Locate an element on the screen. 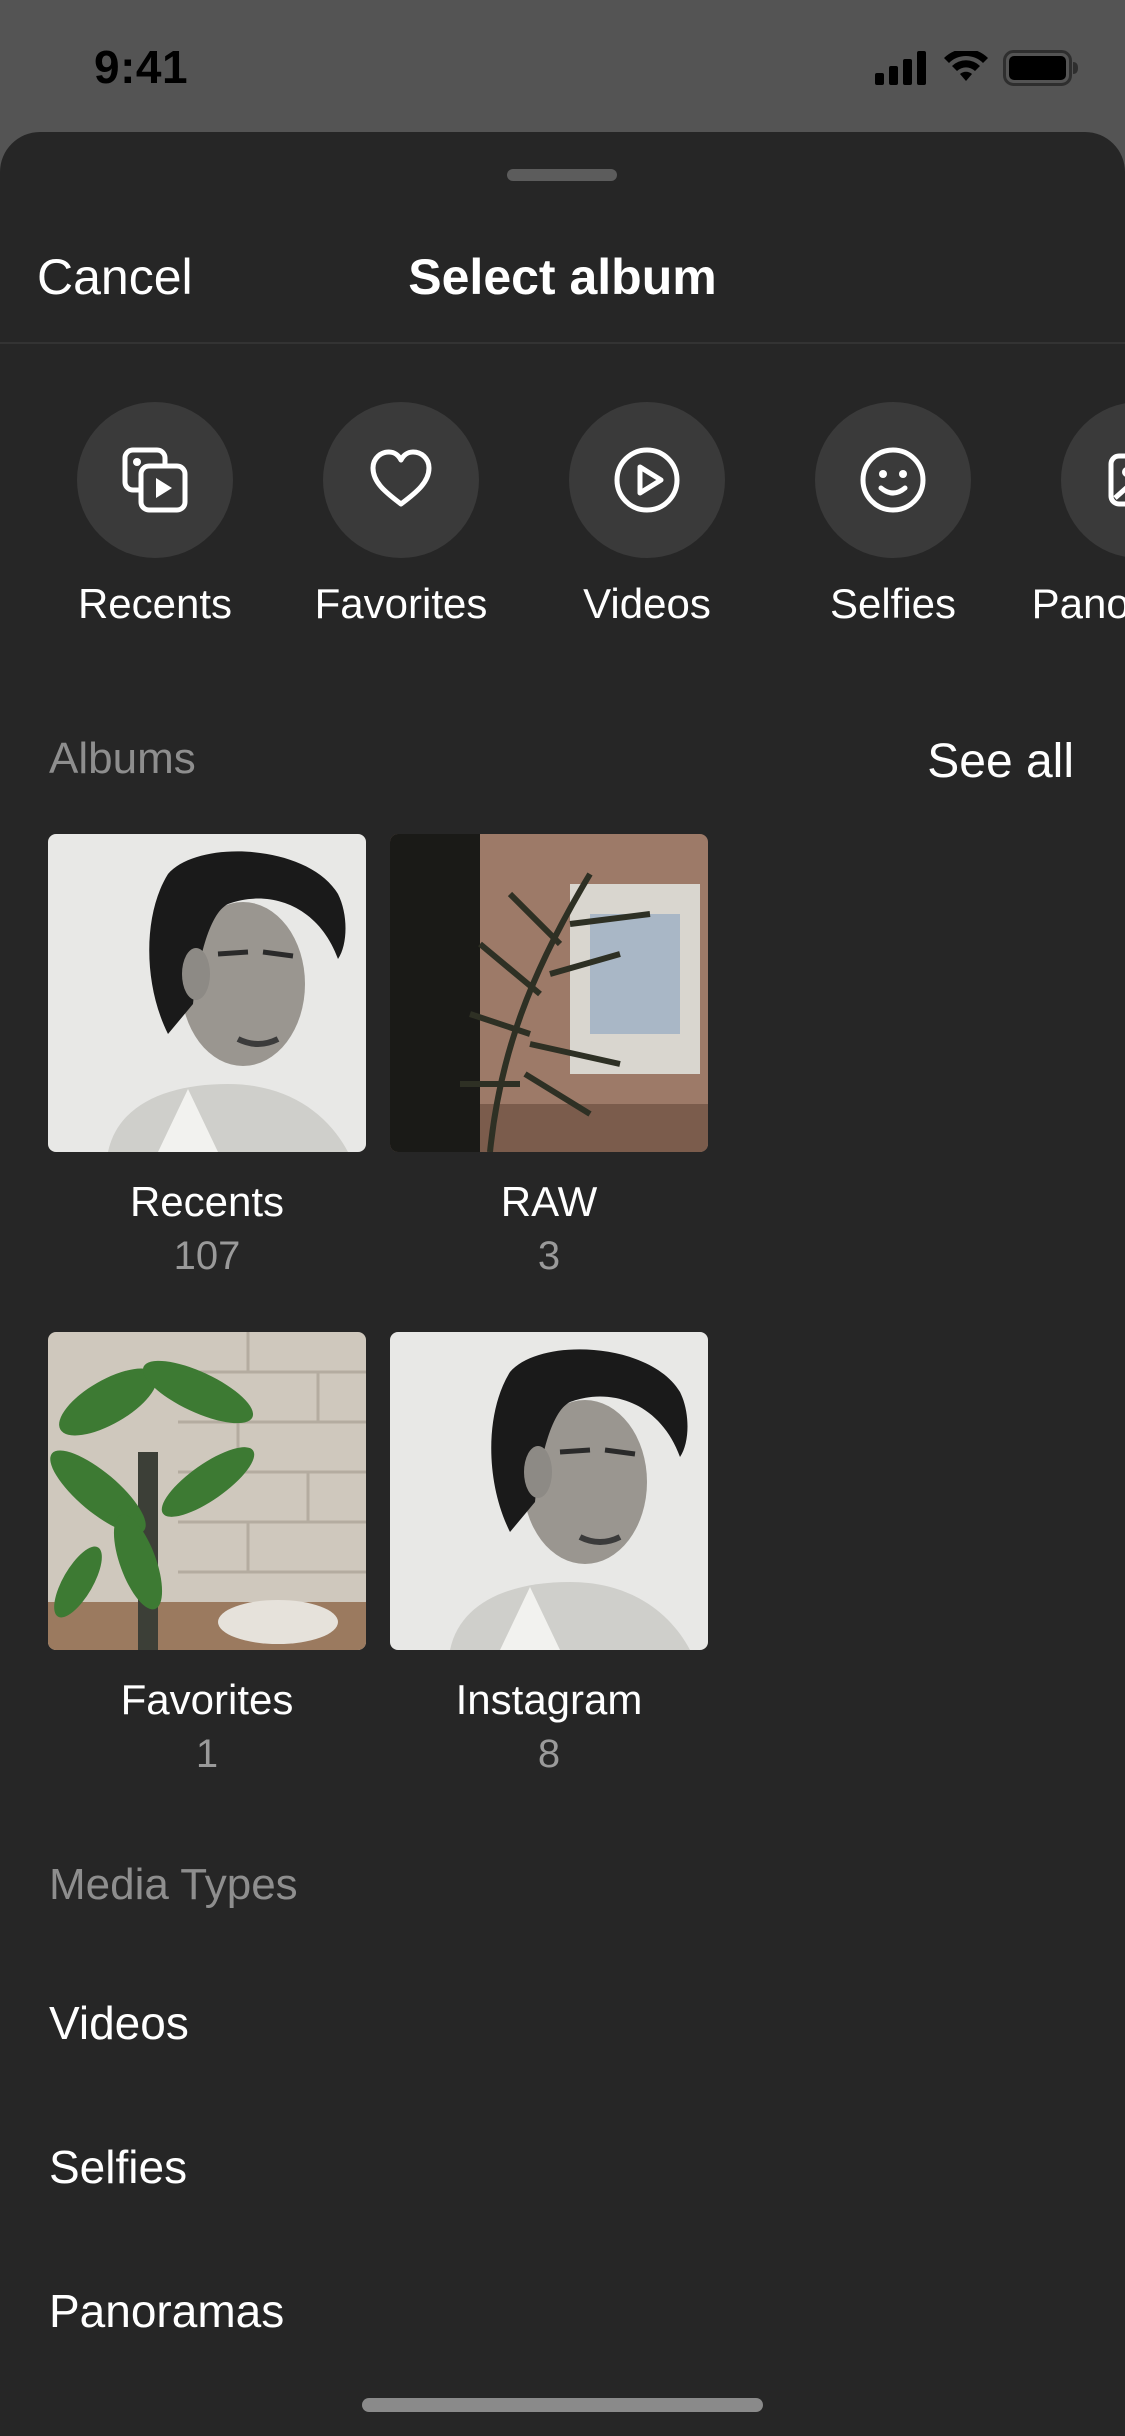 The height and width of the screenshot is (2436, 1125). media-type-videos: Videos is located at coordinates (119, 2023).